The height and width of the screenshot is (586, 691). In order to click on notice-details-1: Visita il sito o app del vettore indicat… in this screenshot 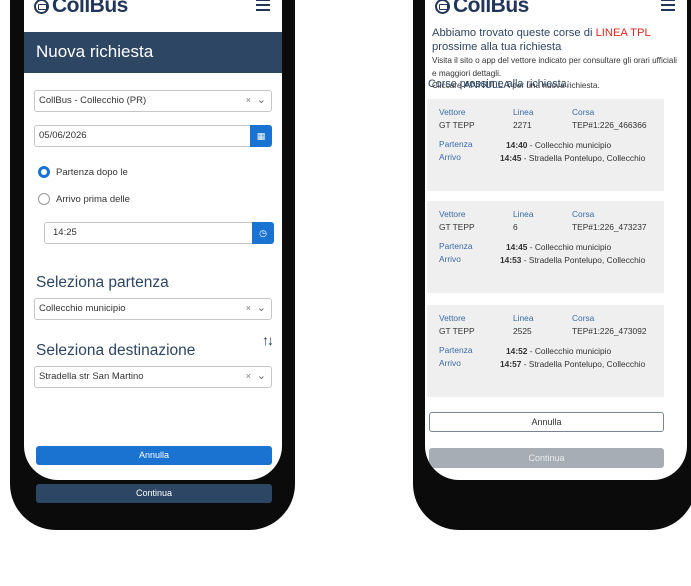, I will do `click(554, 67)`.